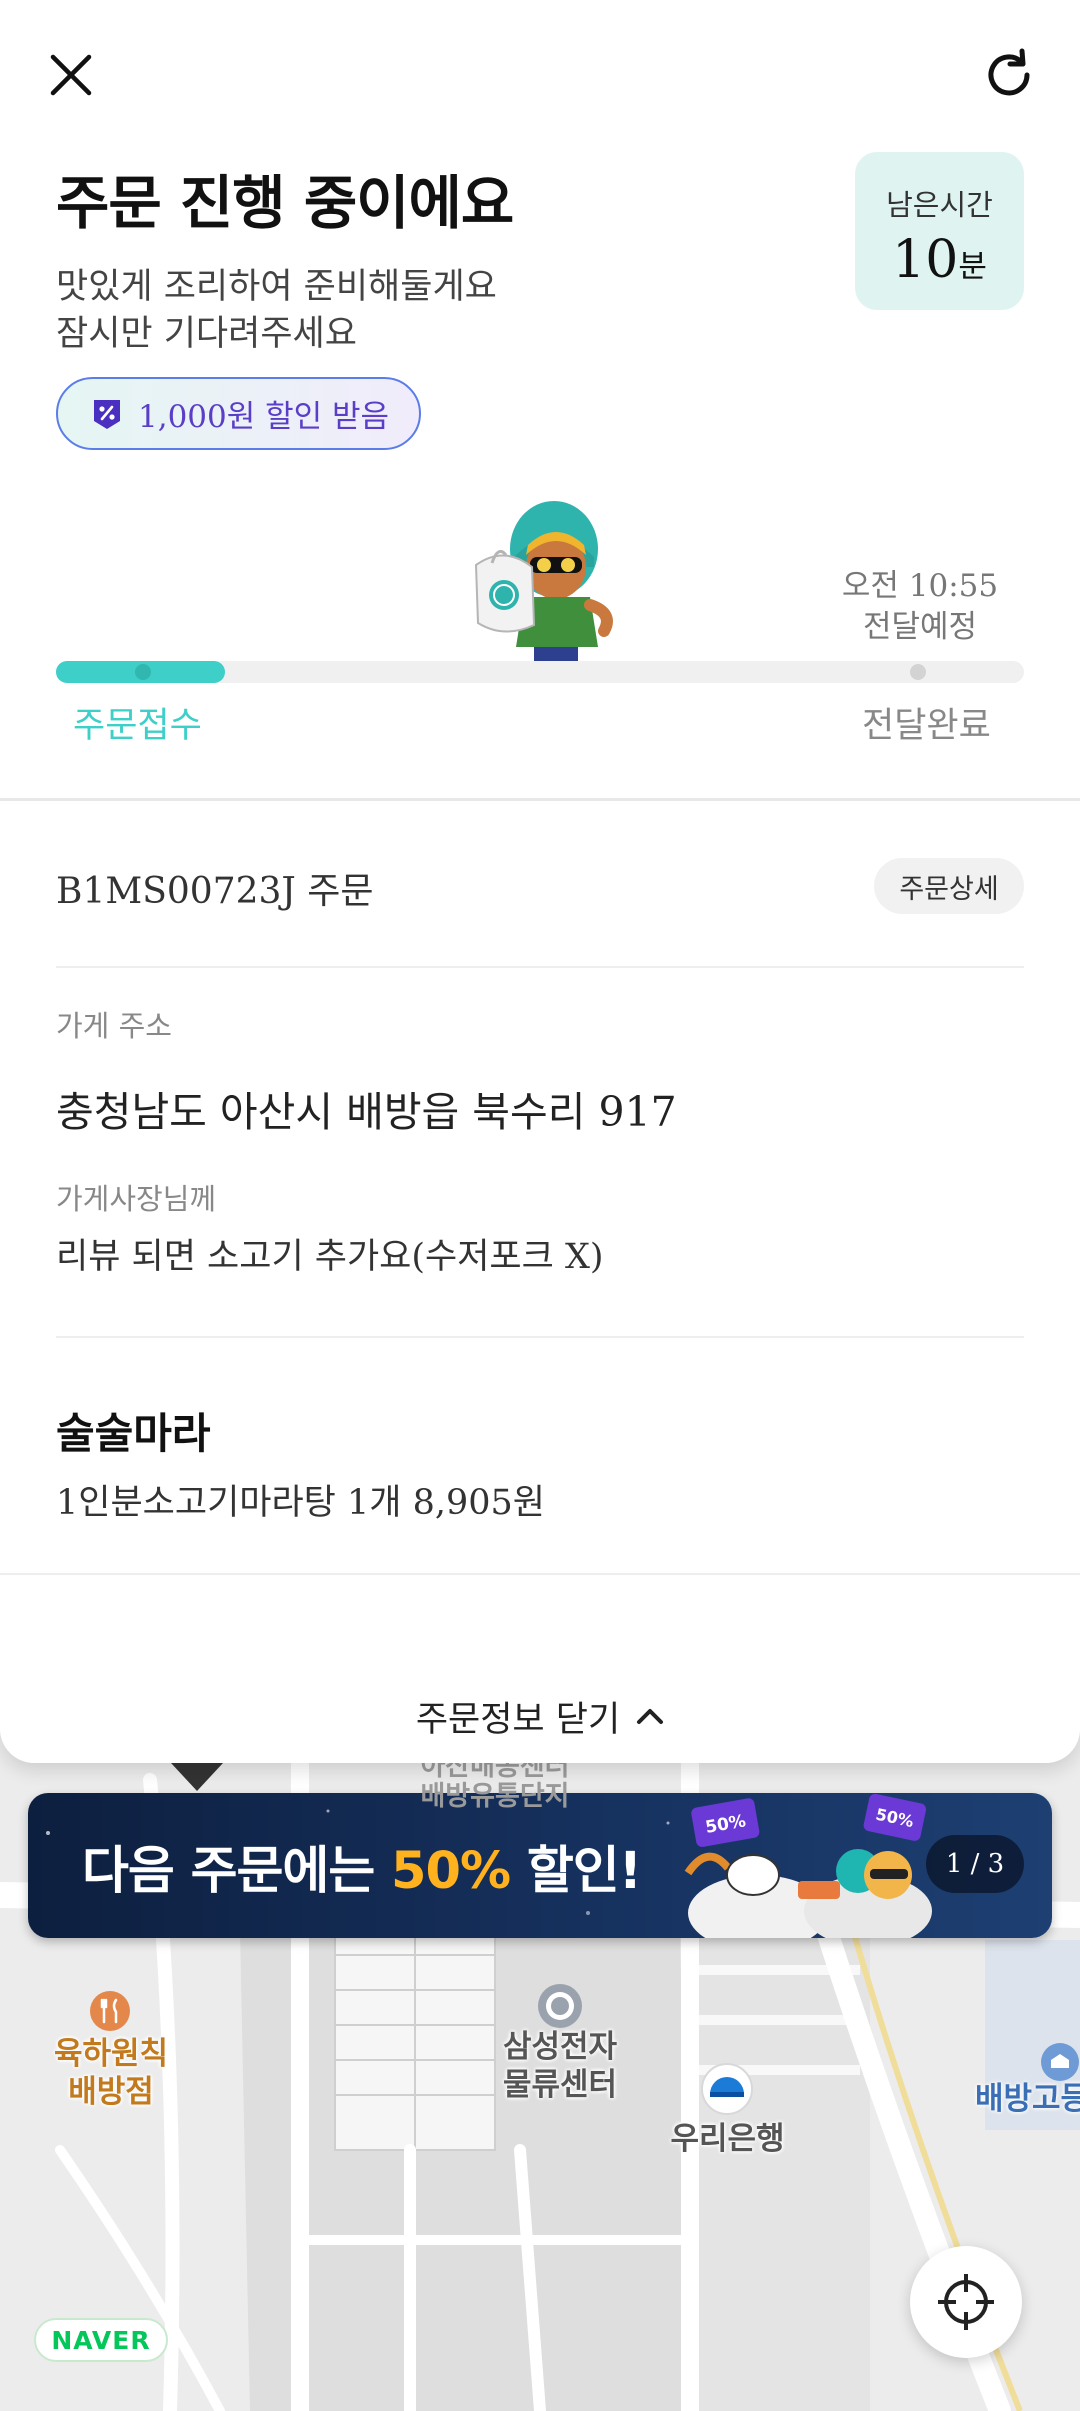 The image size is (1080, 2411). I want to click on refresh-button, so click(1009, 75).